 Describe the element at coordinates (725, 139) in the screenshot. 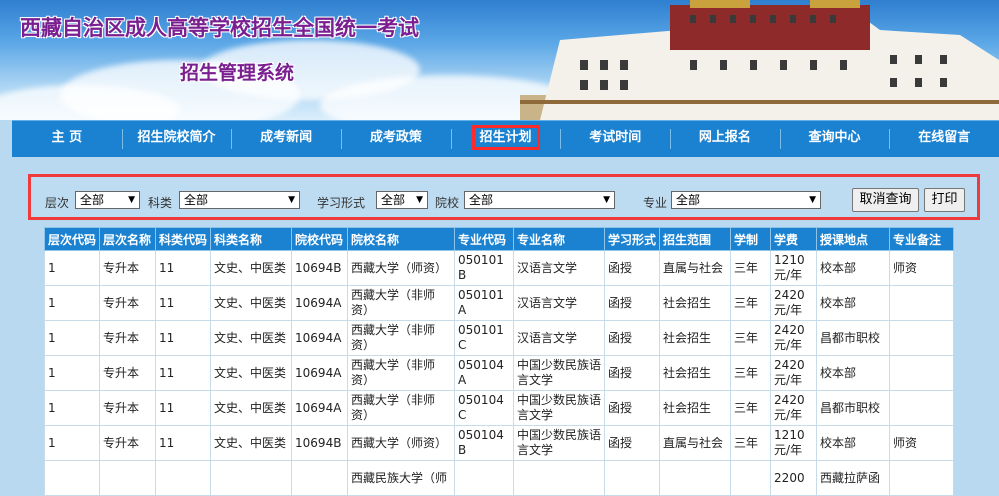

I see `nav-item-online-registration: 网上报名` at that location.